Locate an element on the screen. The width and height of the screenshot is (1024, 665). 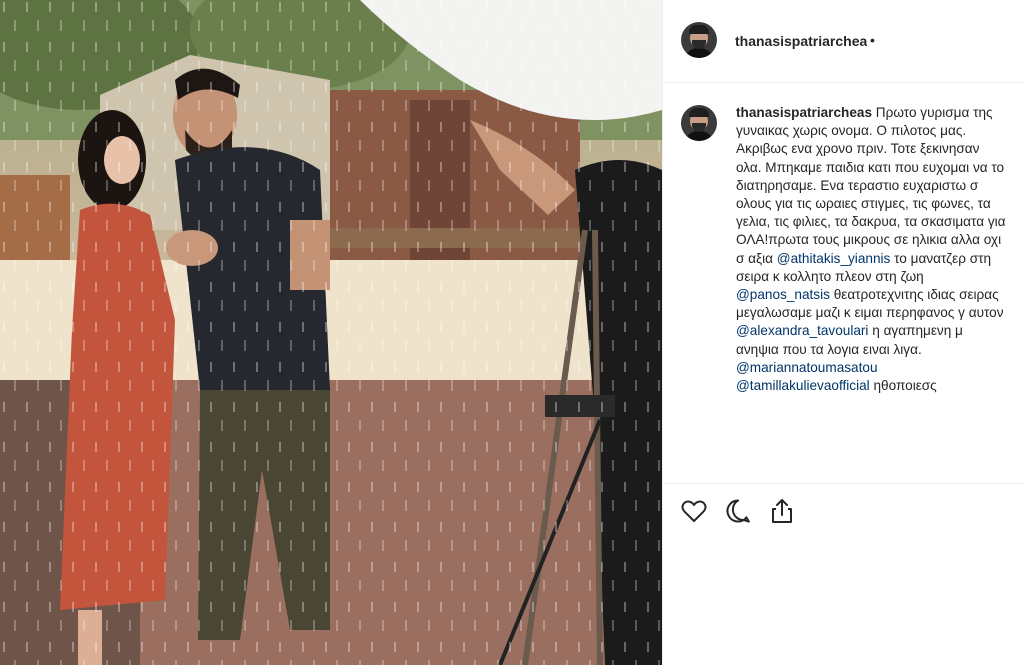
mention-link: @tamillakulievaofficial is located at coordinates (803, 385).